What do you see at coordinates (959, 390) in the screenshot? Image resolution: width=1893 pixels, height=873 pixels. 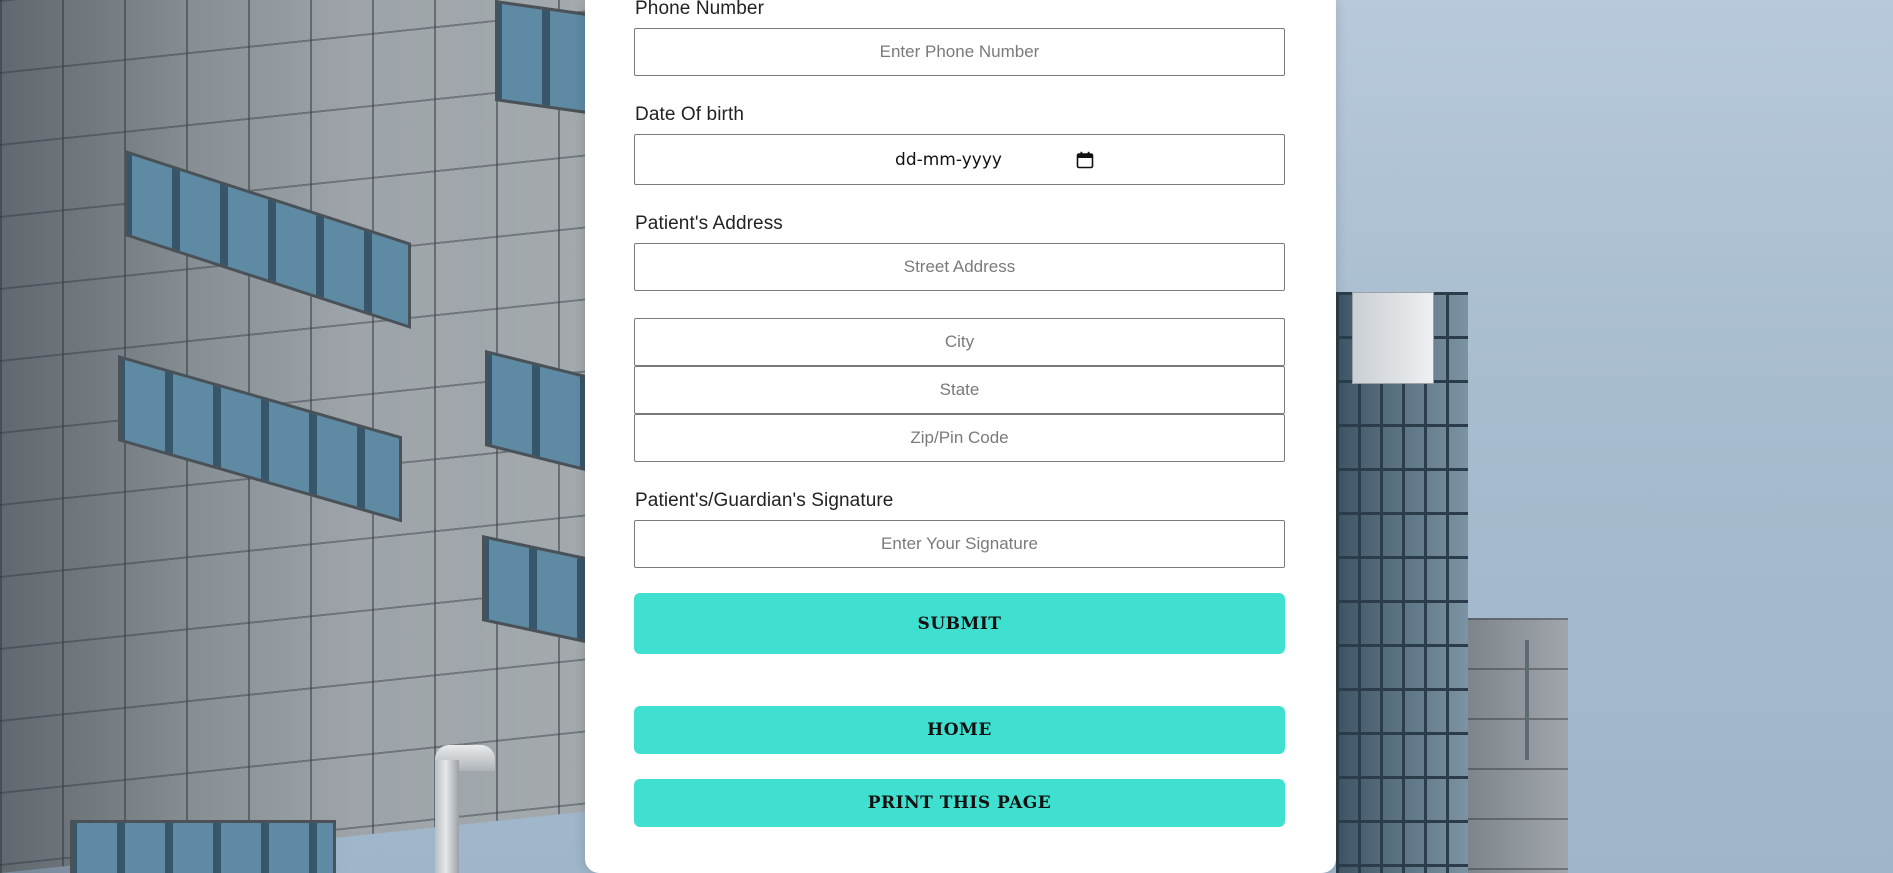 I see `state-input` at bounding box center [959, 390].